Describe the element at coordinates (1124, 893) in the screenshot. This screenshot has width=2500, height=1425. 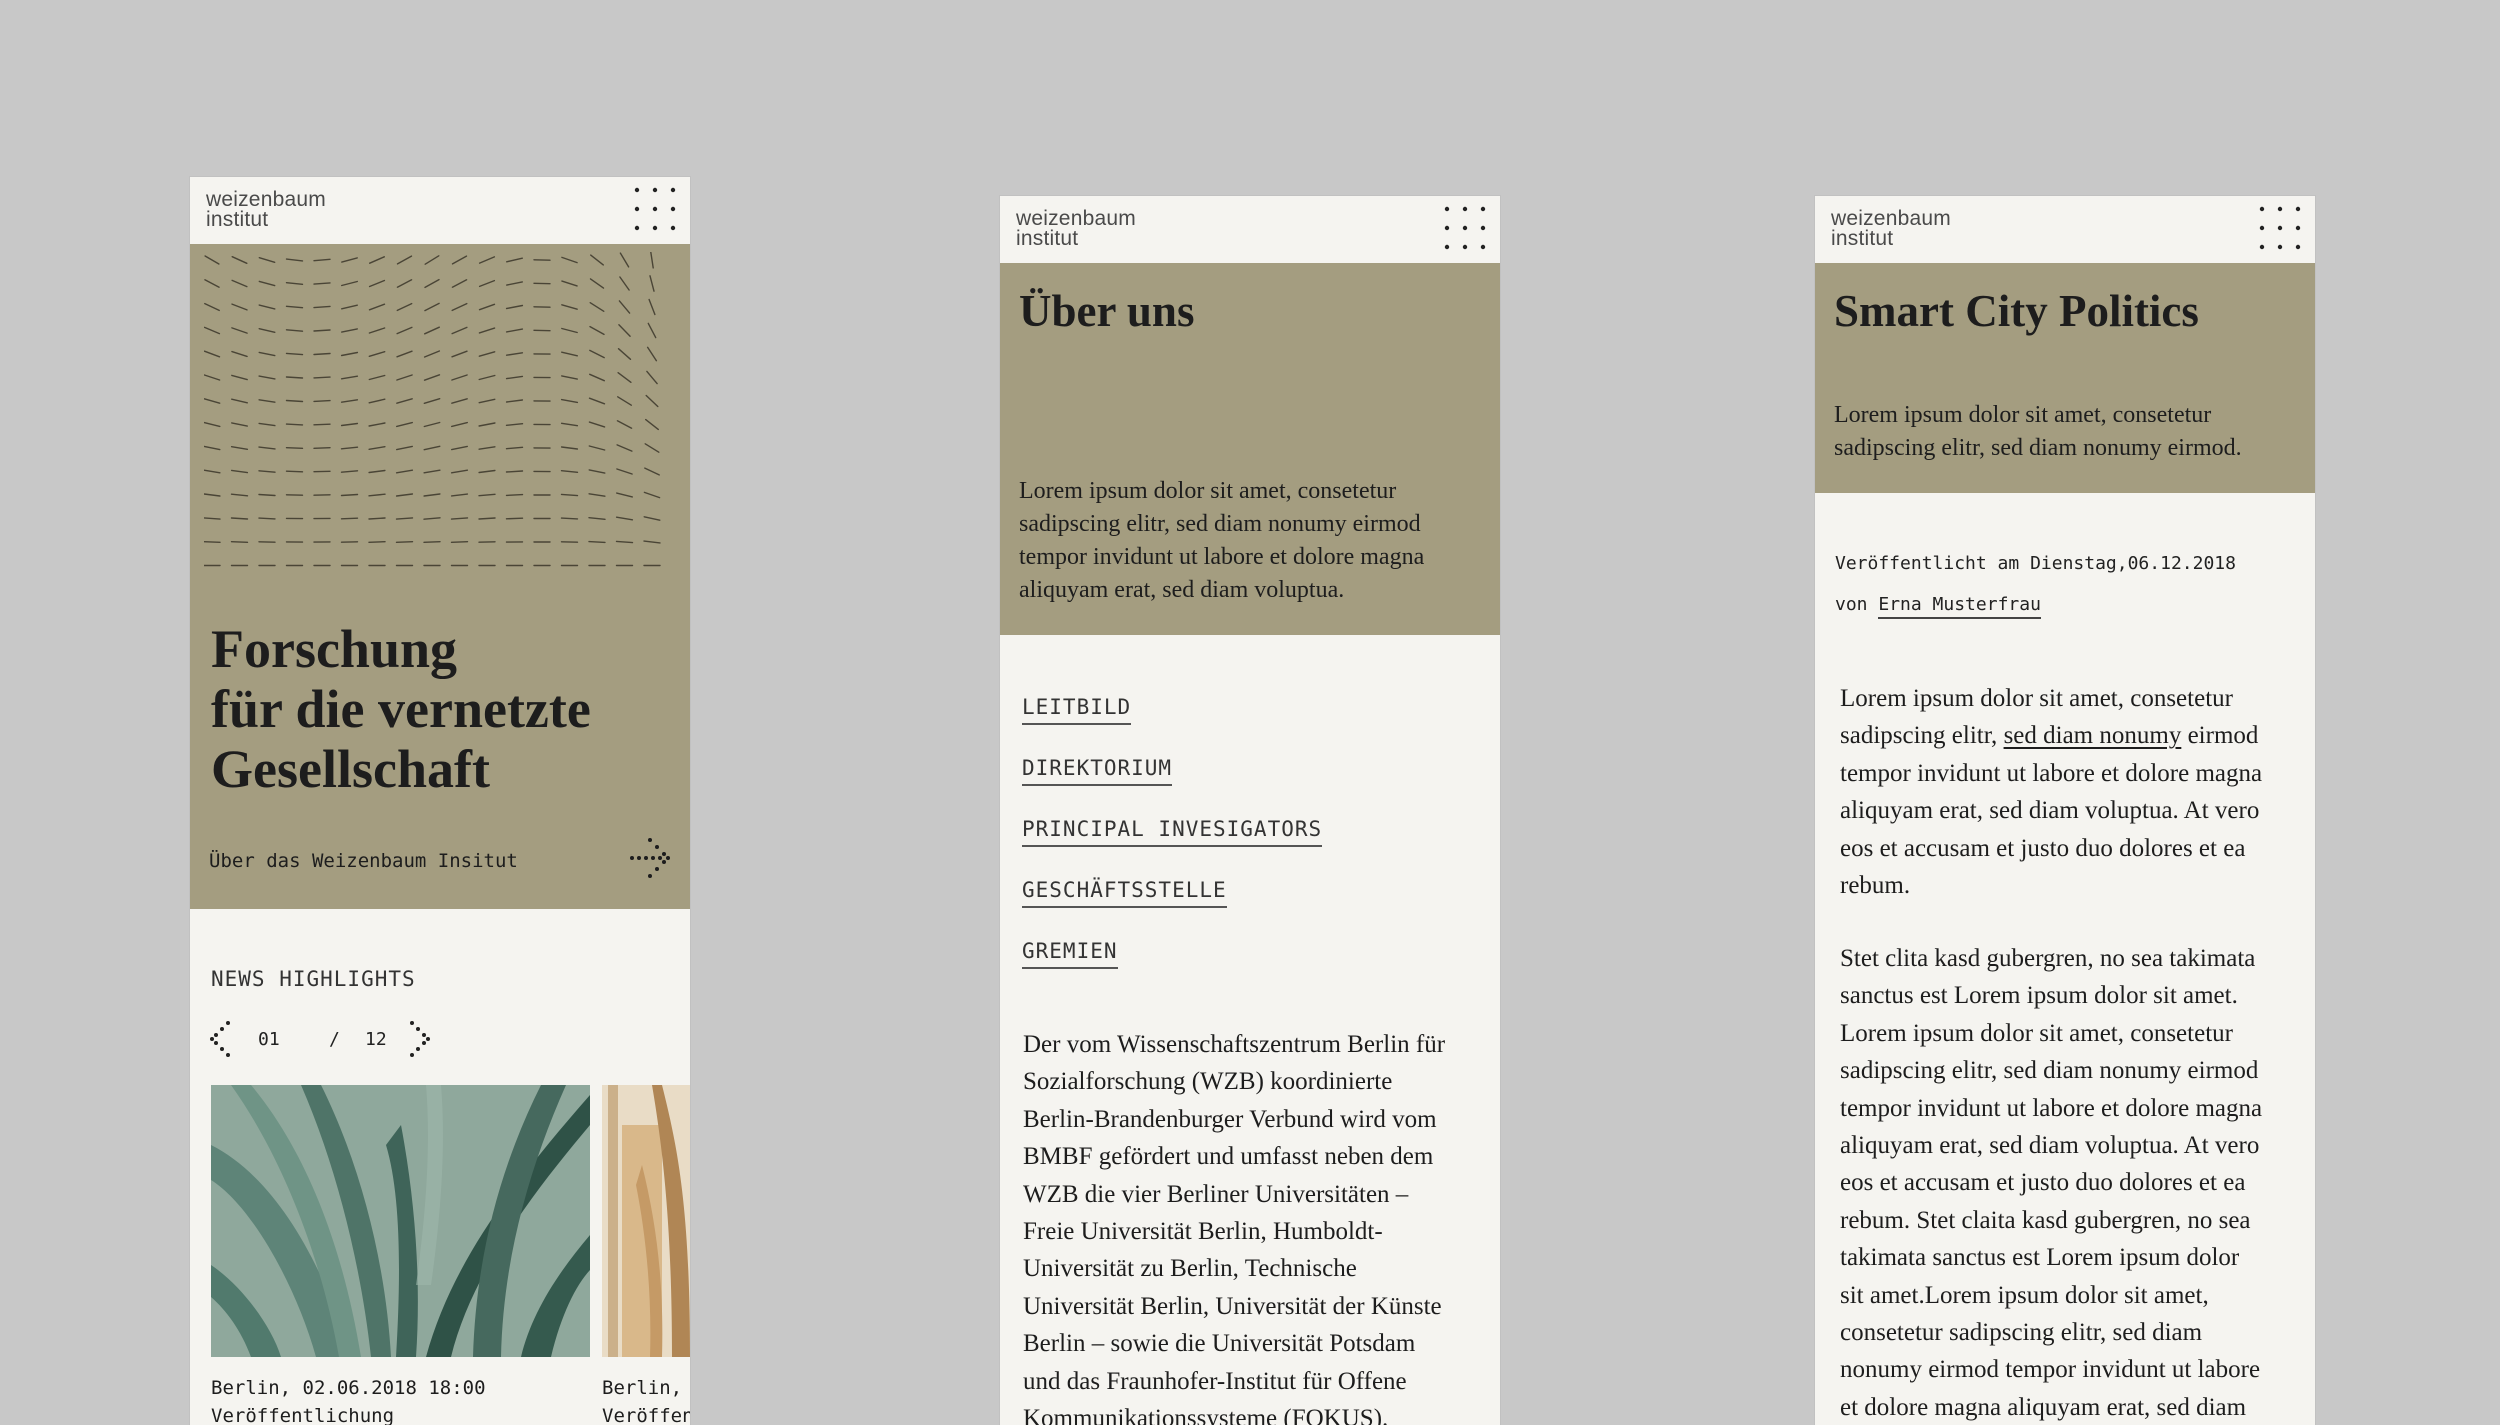
I see `subnav-link-geschaeftsstelle: GESCHÄFTSSTELLE` at that location.